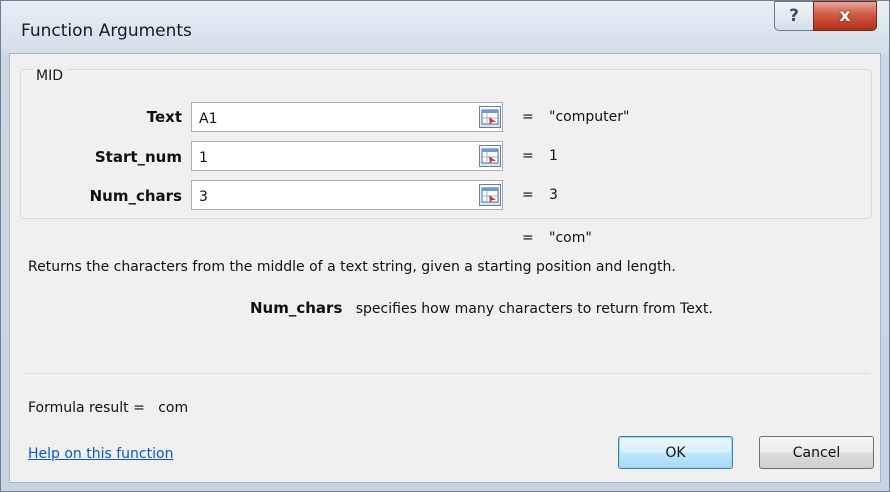  Describe the element at coordinates (347, 156) in the screenshot. I see `start-num-arg-input` at that location.